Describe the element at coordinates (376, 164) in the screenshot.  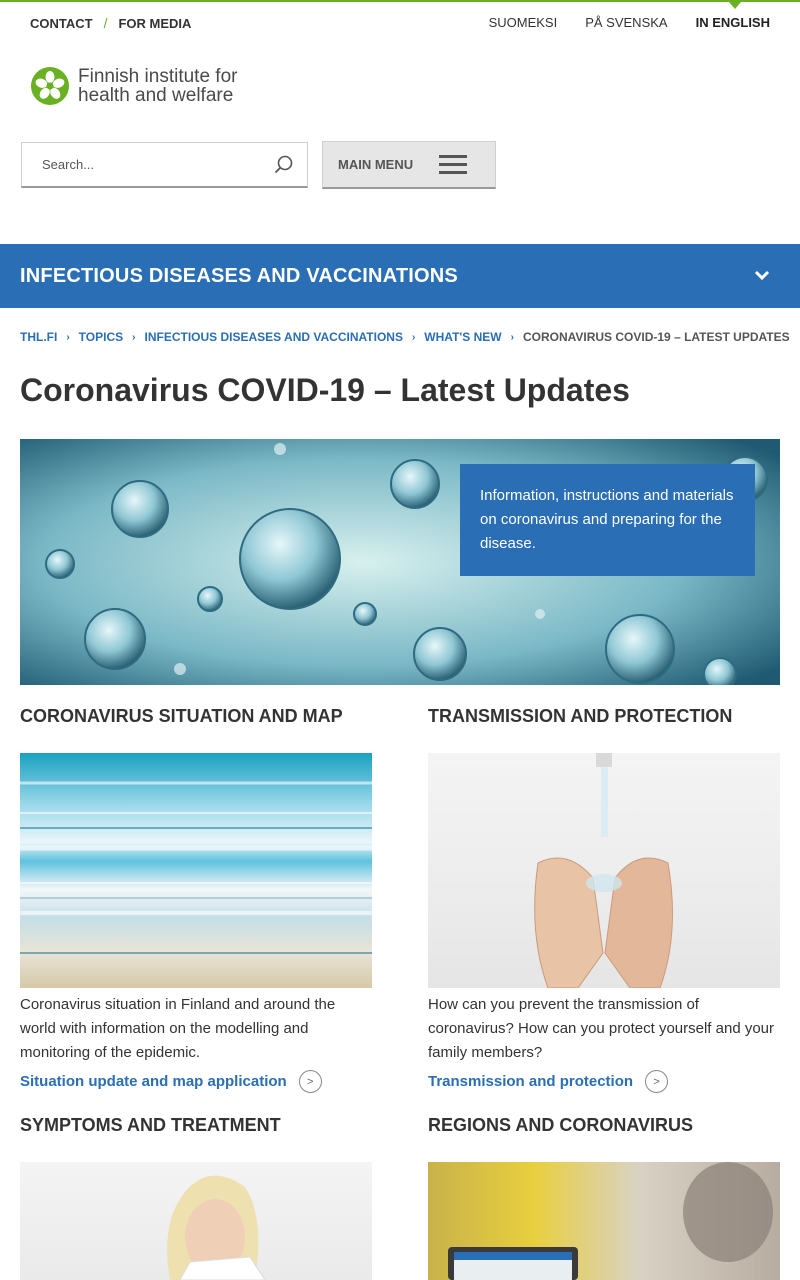
I see `main-menu-label: MAIN MENU` at that location.